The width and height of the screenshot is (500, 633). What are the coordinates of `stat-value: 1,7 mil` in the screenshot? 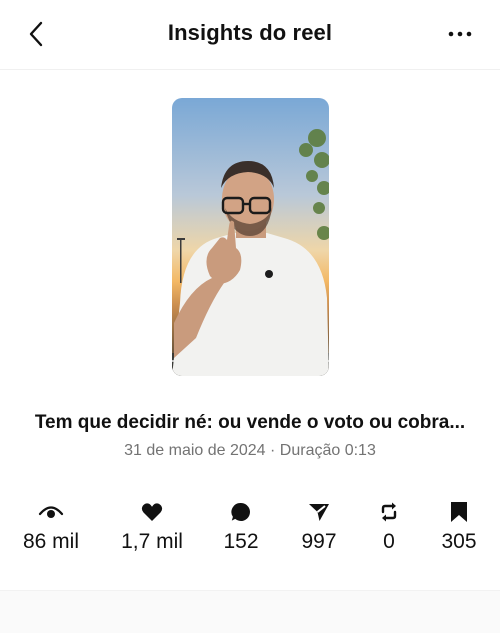 It's located at (152, 541).